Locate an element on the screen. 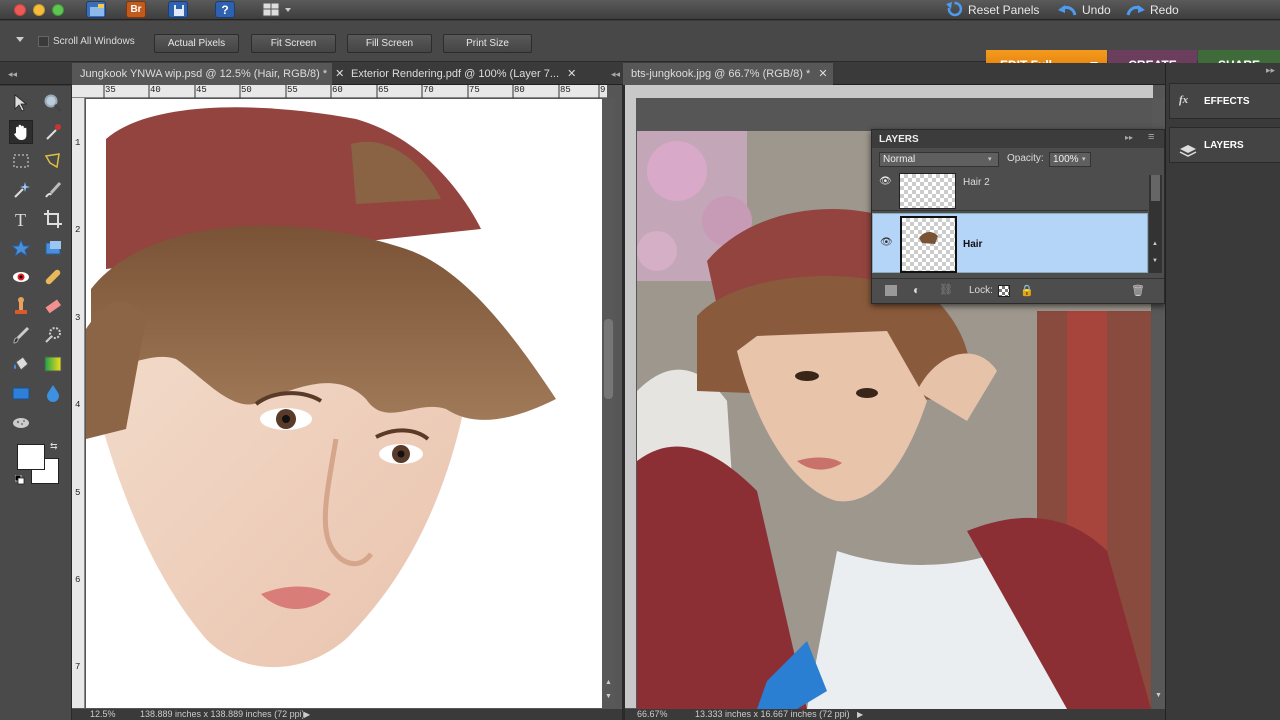  default-colors-icon is located at coordinates (19, 479).